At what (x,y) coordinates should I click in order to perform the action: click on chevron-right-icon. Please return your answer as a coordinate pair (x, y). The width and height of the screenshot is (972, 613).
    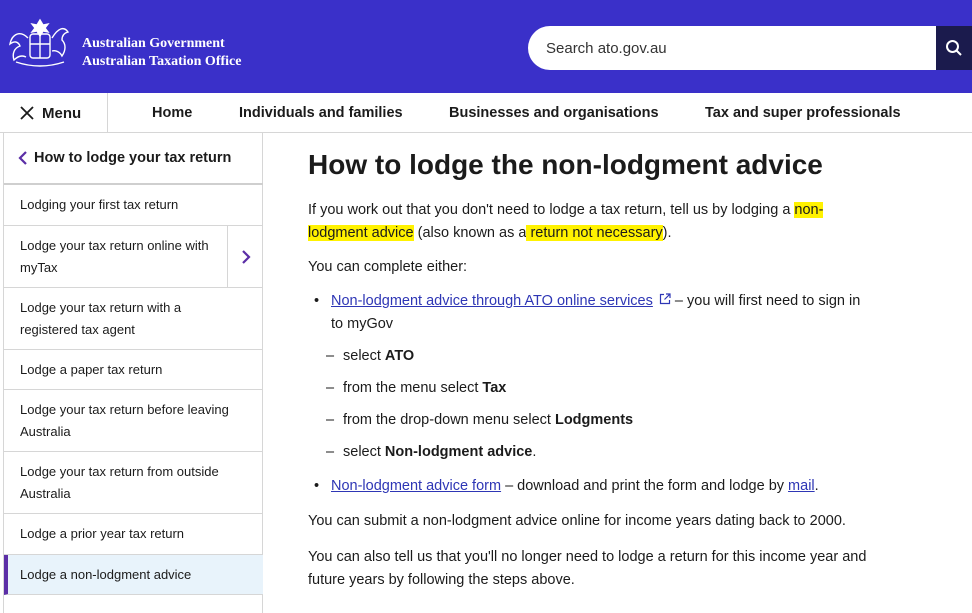
    Looking at the image, I should click on (246, 256).